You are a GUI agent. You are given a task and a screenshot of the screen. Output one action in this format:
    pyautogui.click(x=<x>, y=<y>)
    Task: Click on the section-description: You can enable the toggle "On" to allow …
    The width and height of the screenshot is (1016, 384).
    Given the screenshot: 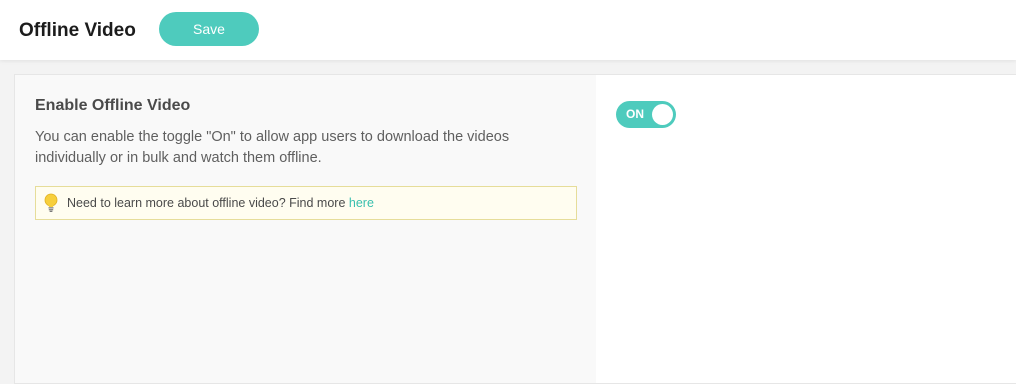 What is the action you would take?
    pyautogui.click(x=272, y=147)
    